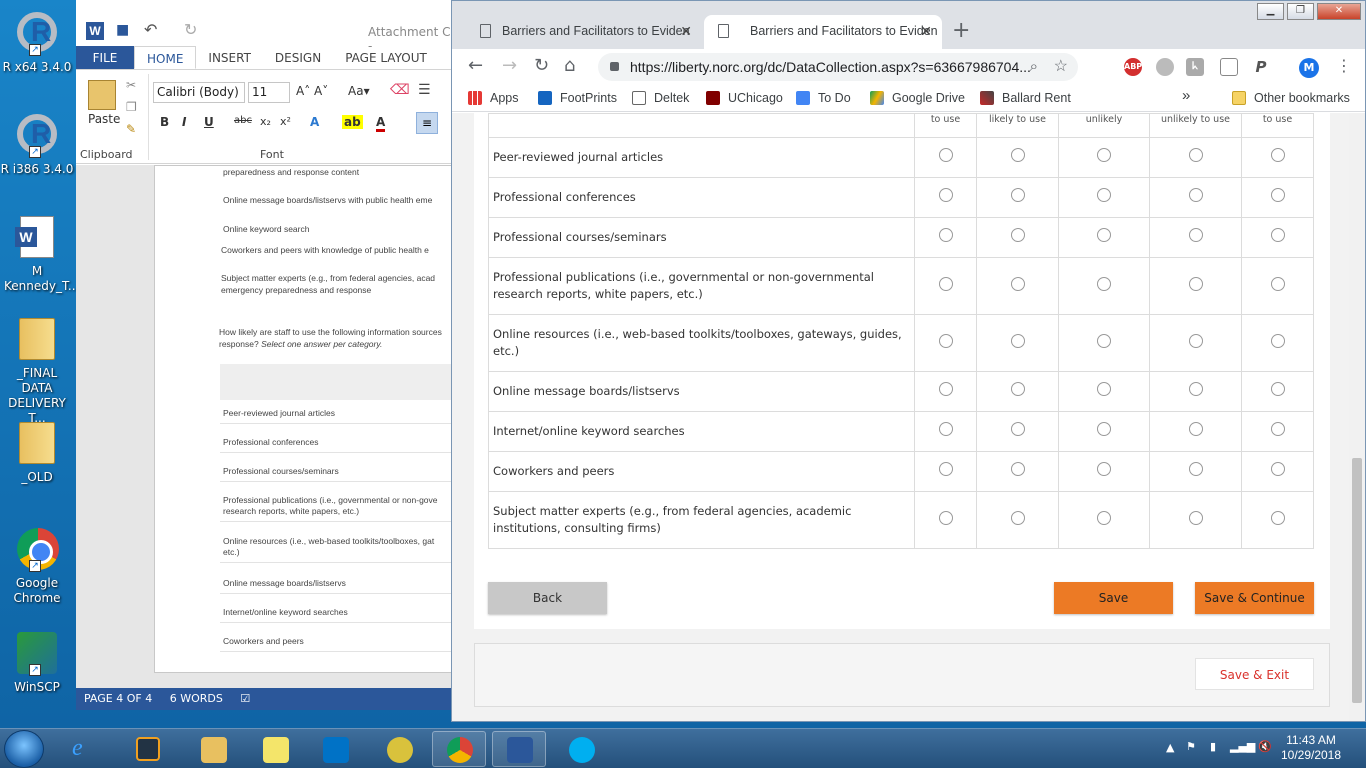 The height and width of the screenshot is (768, 1366). Describe the element at coordinates (381, 123) in the screenshot. I see `font-color-icon: A` at that location.